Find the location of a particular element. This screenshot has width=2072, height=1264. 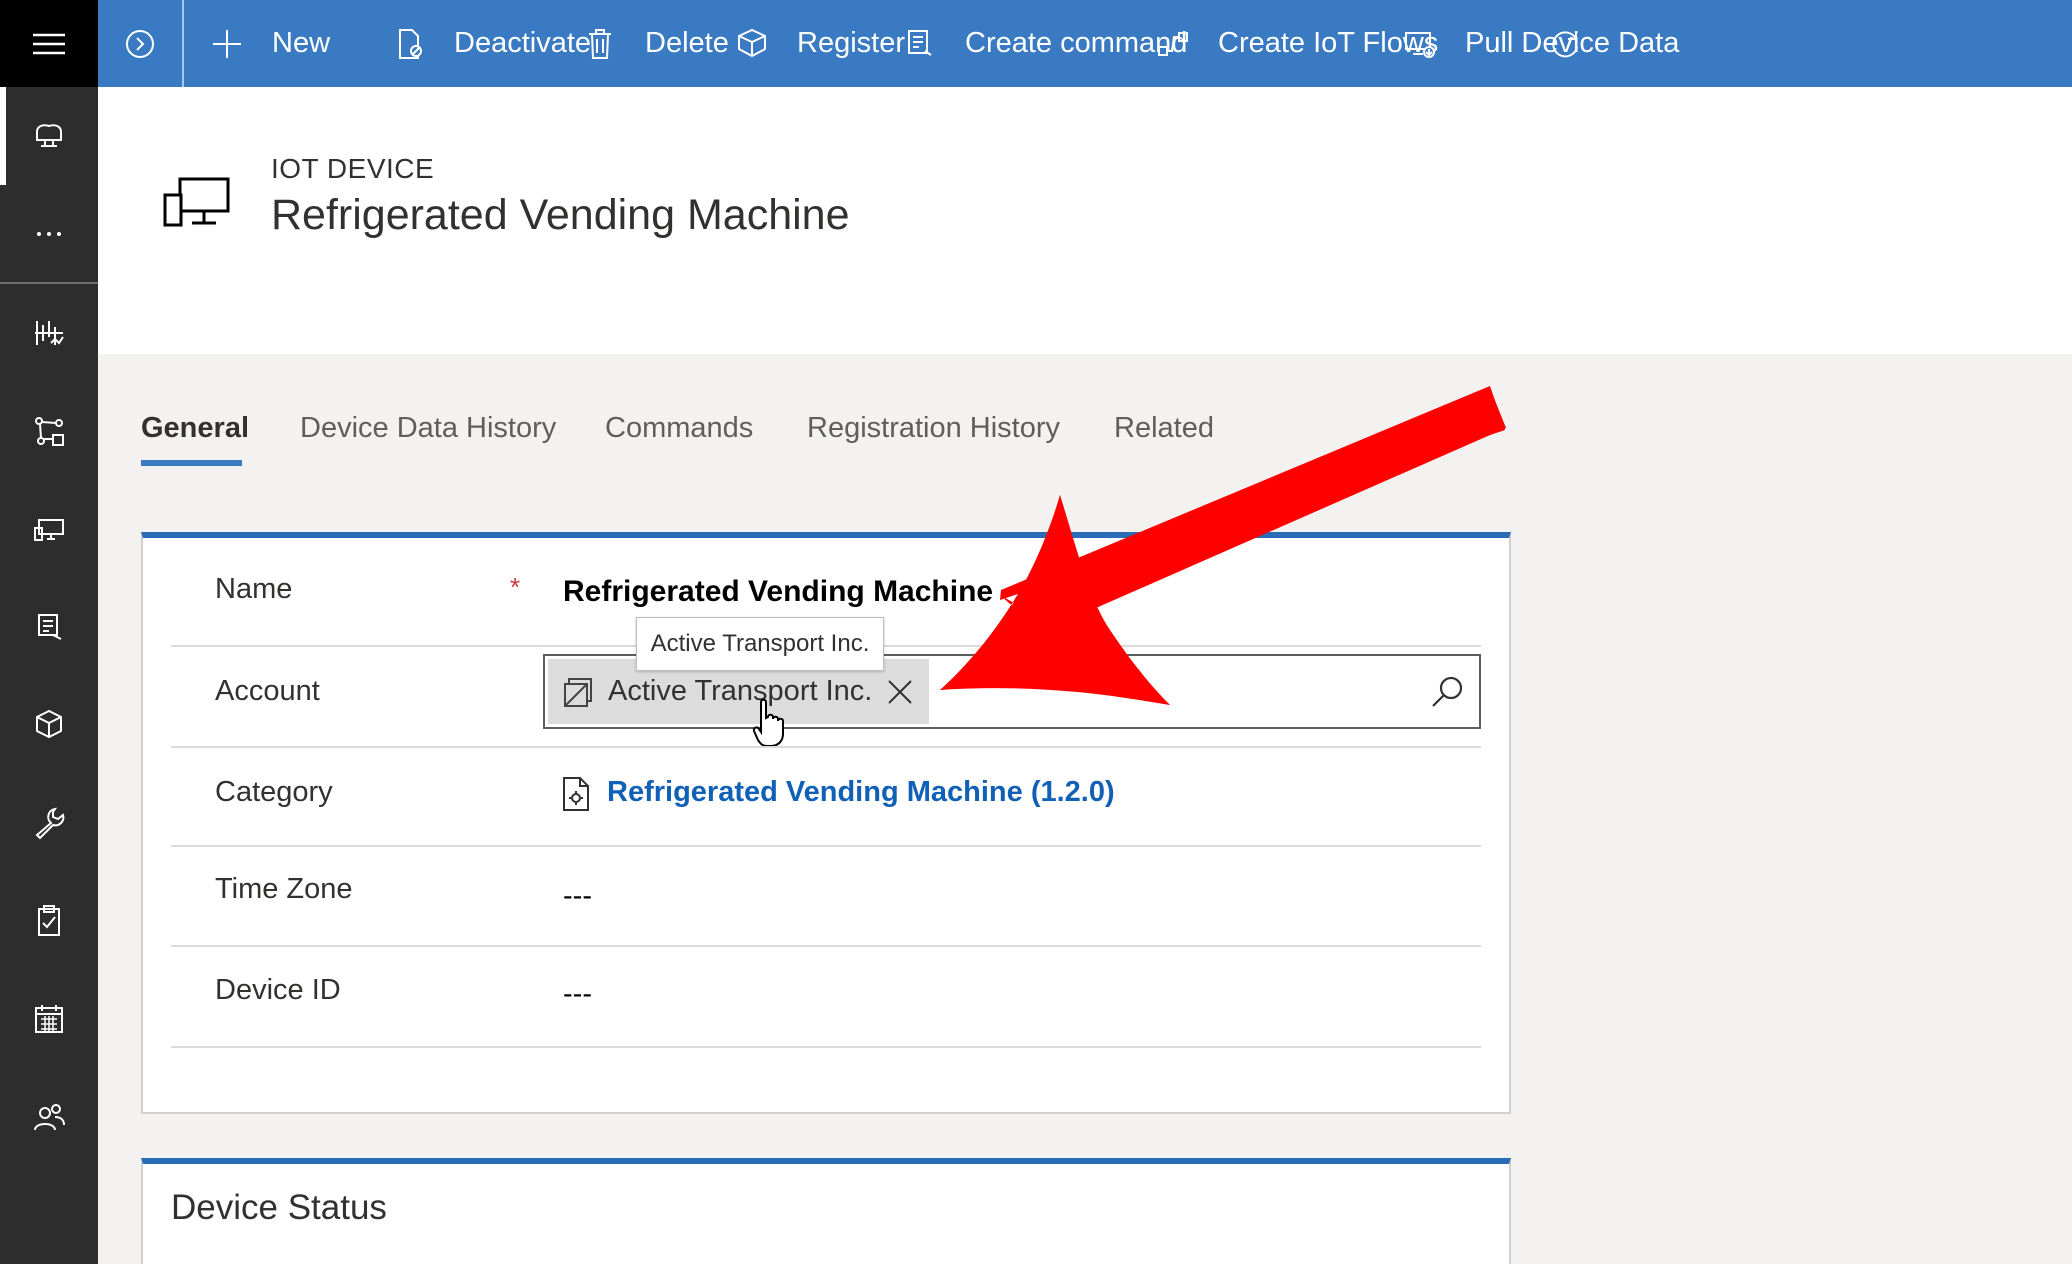

create-command-button: Create command is located at coordinates (1045, 43).